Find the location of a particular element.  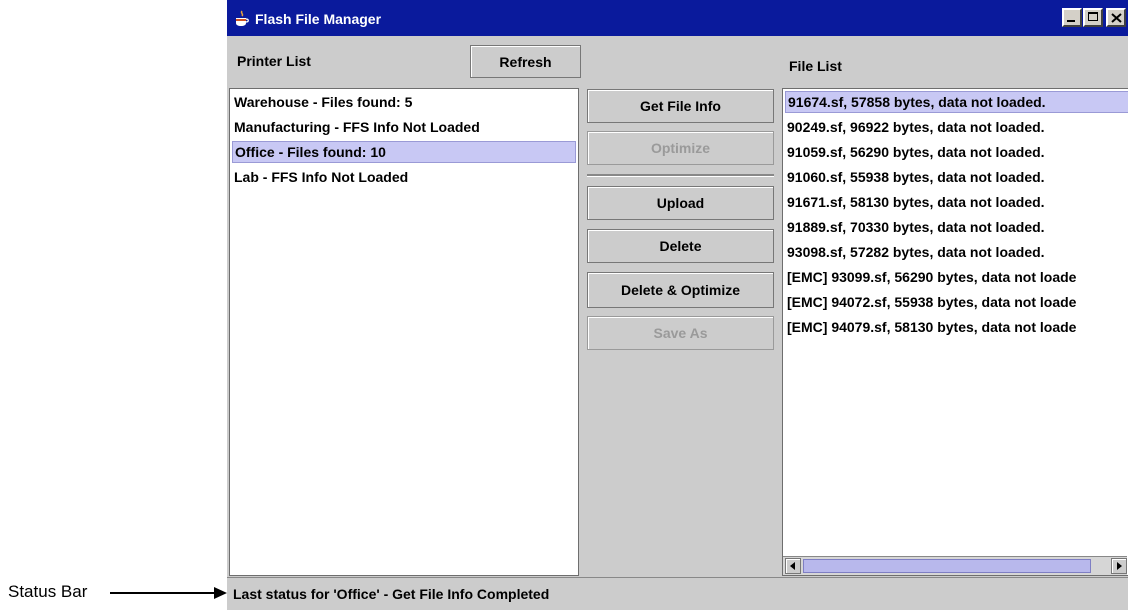

delete-button: Delete is located at coordinates (680, 246).